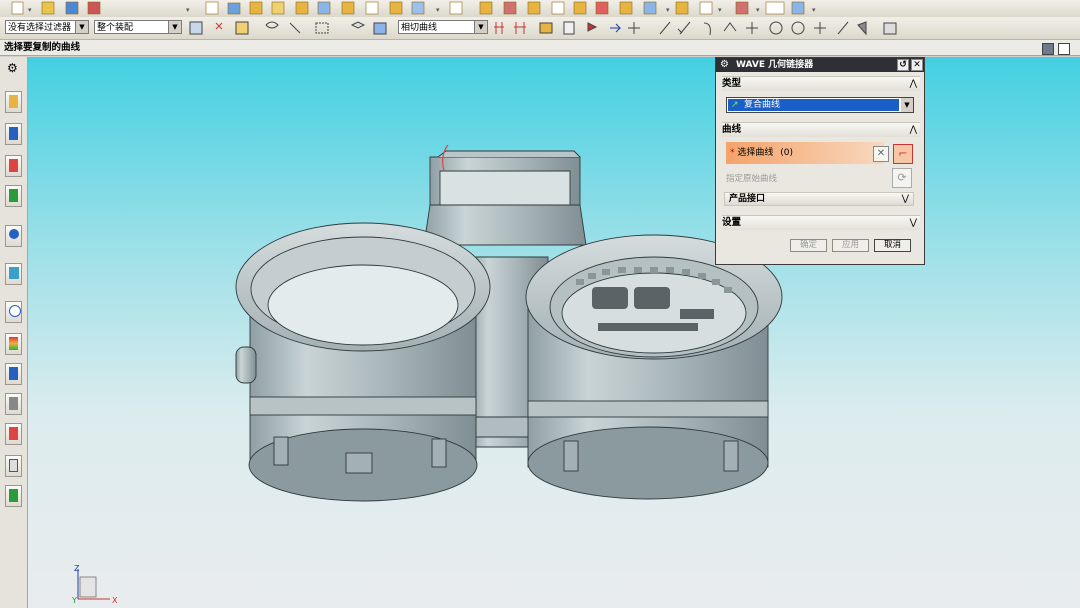 This screenshot has height=608, width=1080. I want to click on system-scenes-tab, so click(13, 466).